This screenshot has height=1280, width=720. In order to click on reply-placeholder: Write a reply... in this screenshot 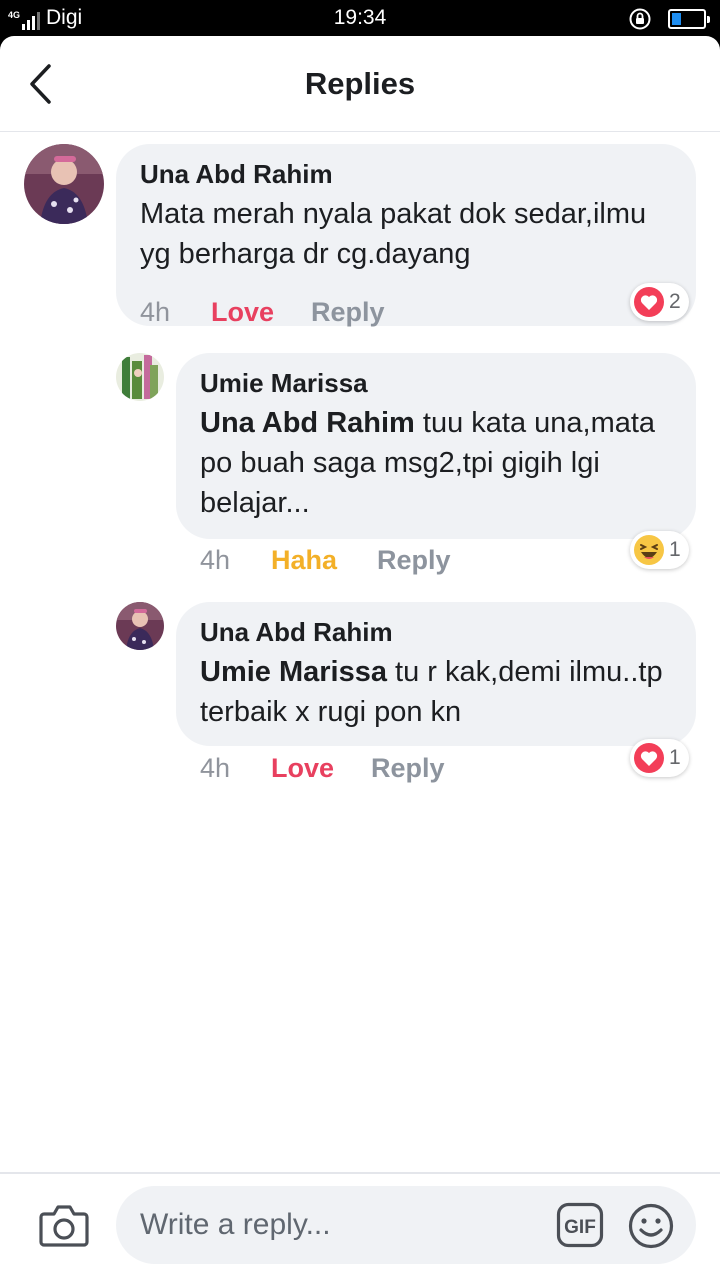, I will do `click(235, 1224)`.